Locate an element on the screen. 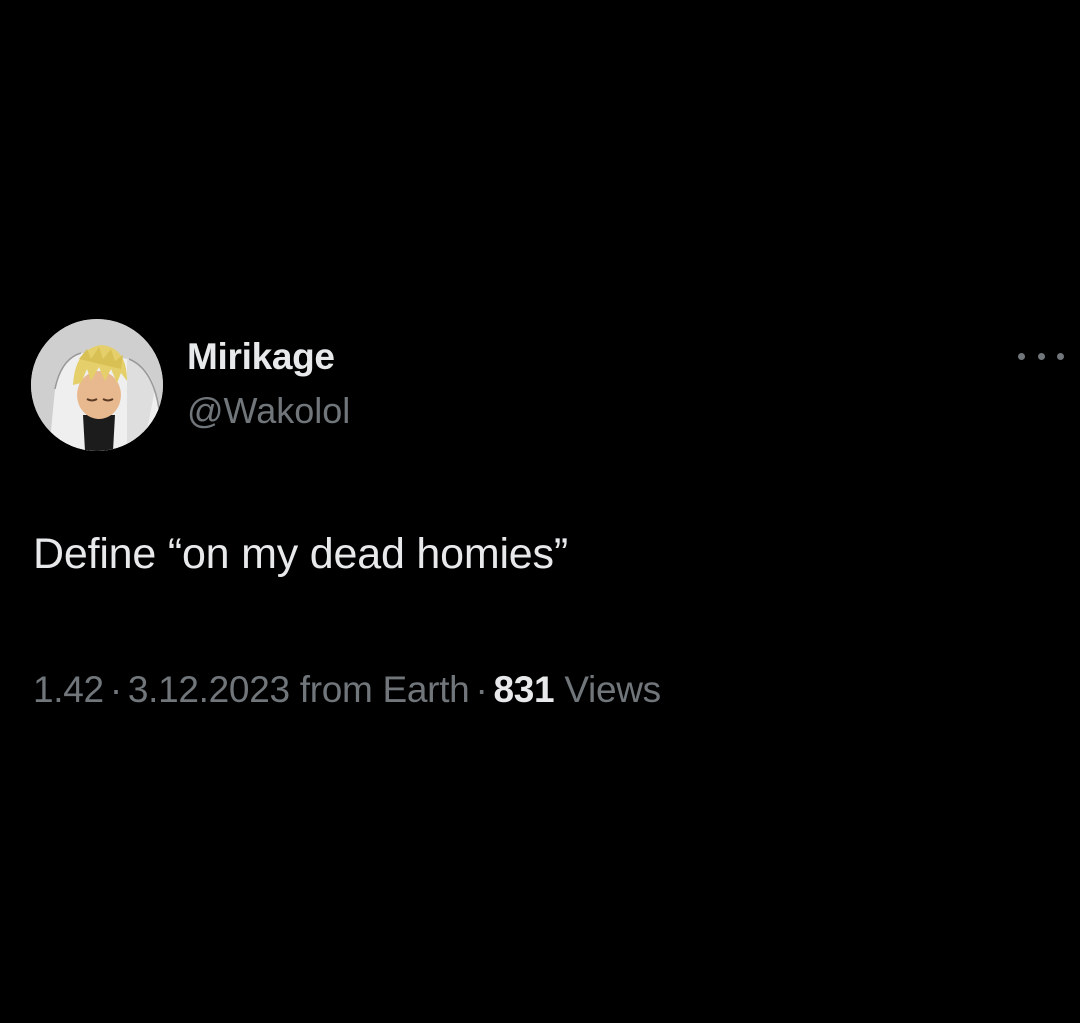 Image resolution: width=1080 pixels, height=1023 pixels. tweet-metadata: 1.42 · 3.12.2023 from Earth · 831 Views is located at coordinates (347, 690).